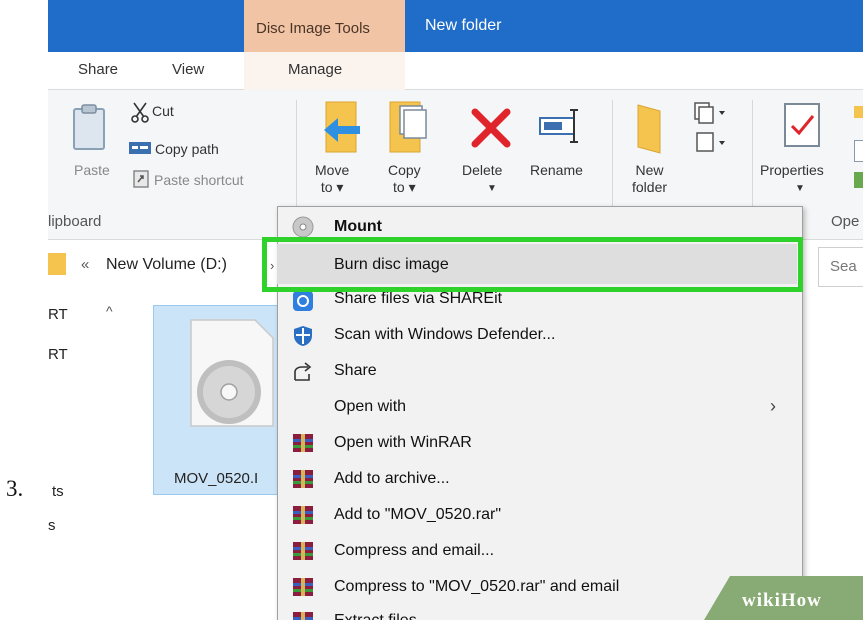 Image resolution: width=863 pixels, height=620 pixels. Describe the element at coordinates (649, 170) in the screenshot. I see `new-folder-line1: New` at that location.